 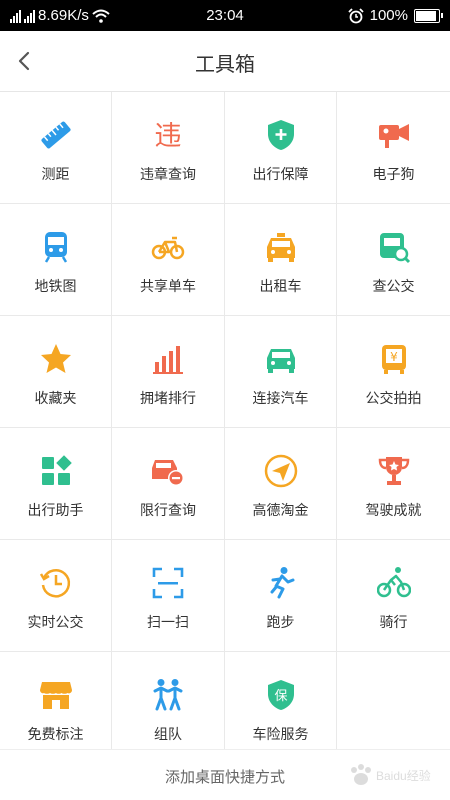 I want to click on tool-label: 限行查询, so click(x=168, y=510).